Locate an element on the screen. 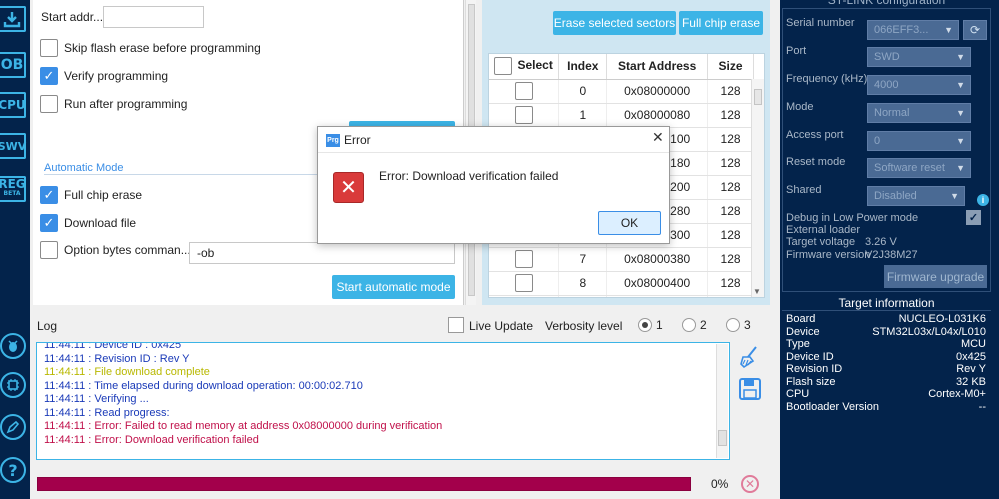 The width and height of the screenshot is (999, 499). serial-number-dropdown: 066EFF3... ▼ is located at coordinates (913, 30).